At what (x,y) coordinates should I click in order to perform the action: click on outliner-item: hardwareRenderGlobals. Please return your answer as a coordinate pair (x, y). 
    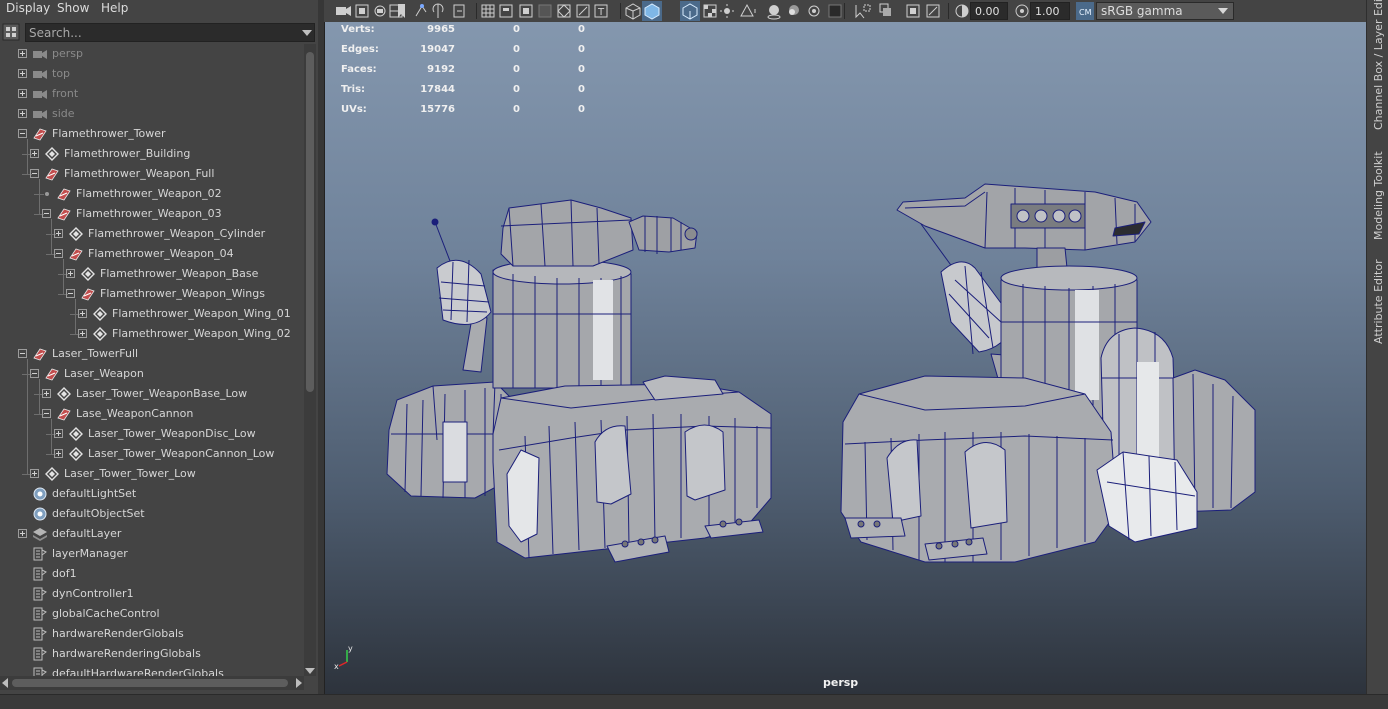
    Looking at the image, I should click on (152, 634).